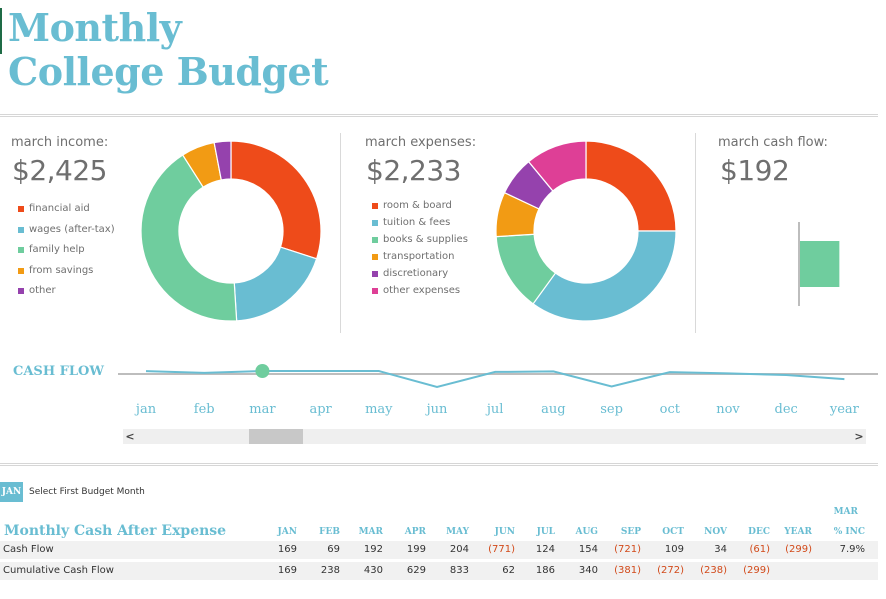 The height and width of the screenshot is (599, 886). Describe the element at coordinates (87, 492) in the screenshot. I see `first-month-caption: Select First Budget Month` at that location.